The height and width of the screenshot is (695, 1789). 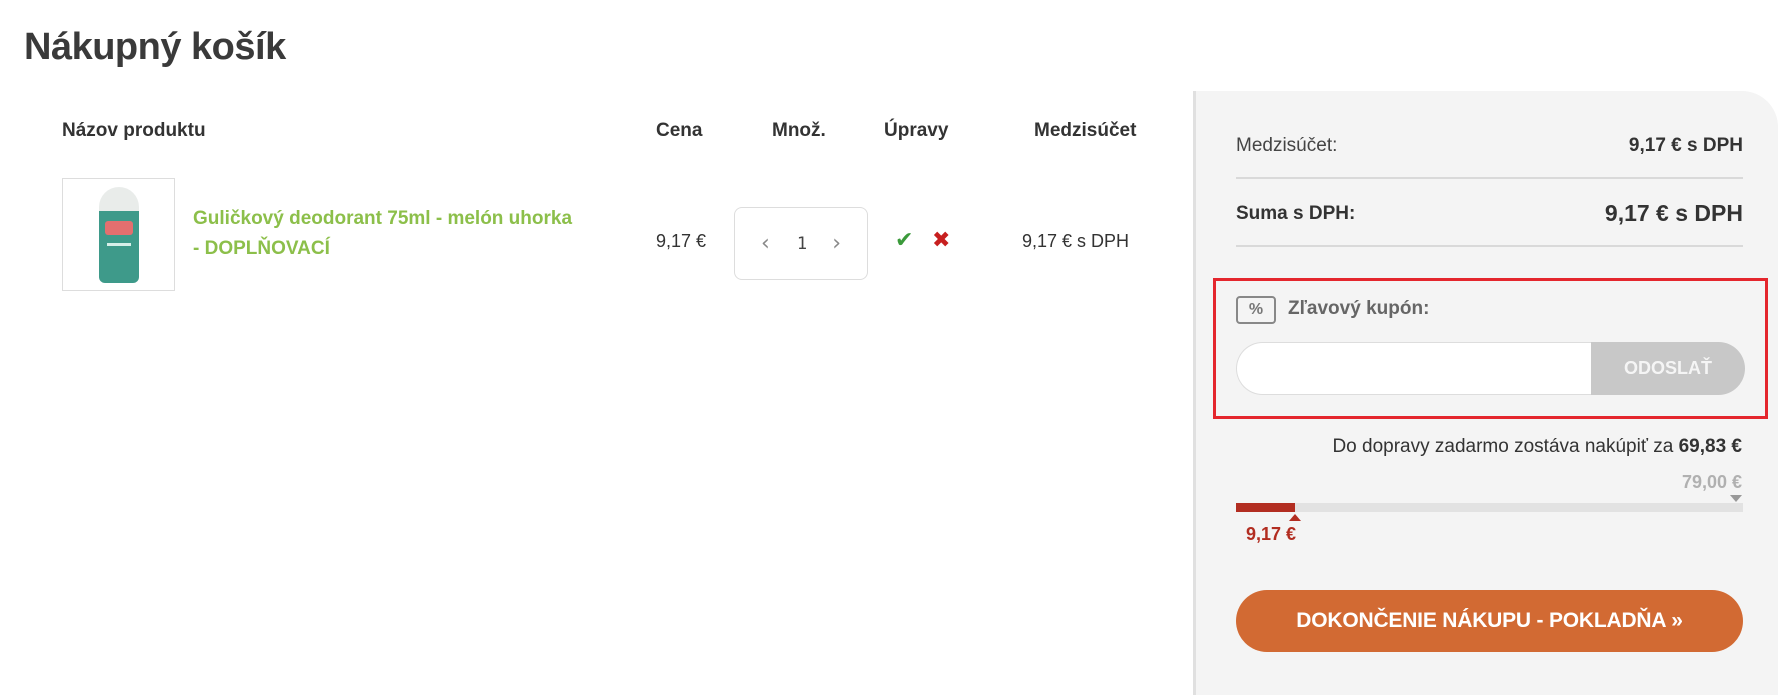 I want to click on product-image, so click(x=118, y=234).